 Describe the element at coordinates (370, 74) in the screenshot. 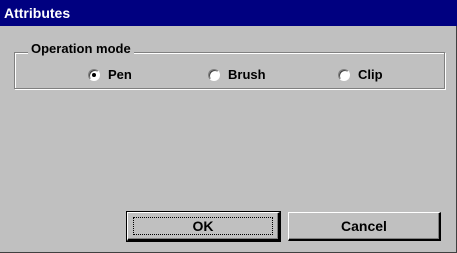

I see `radio-label-clip: Clip` at that location.